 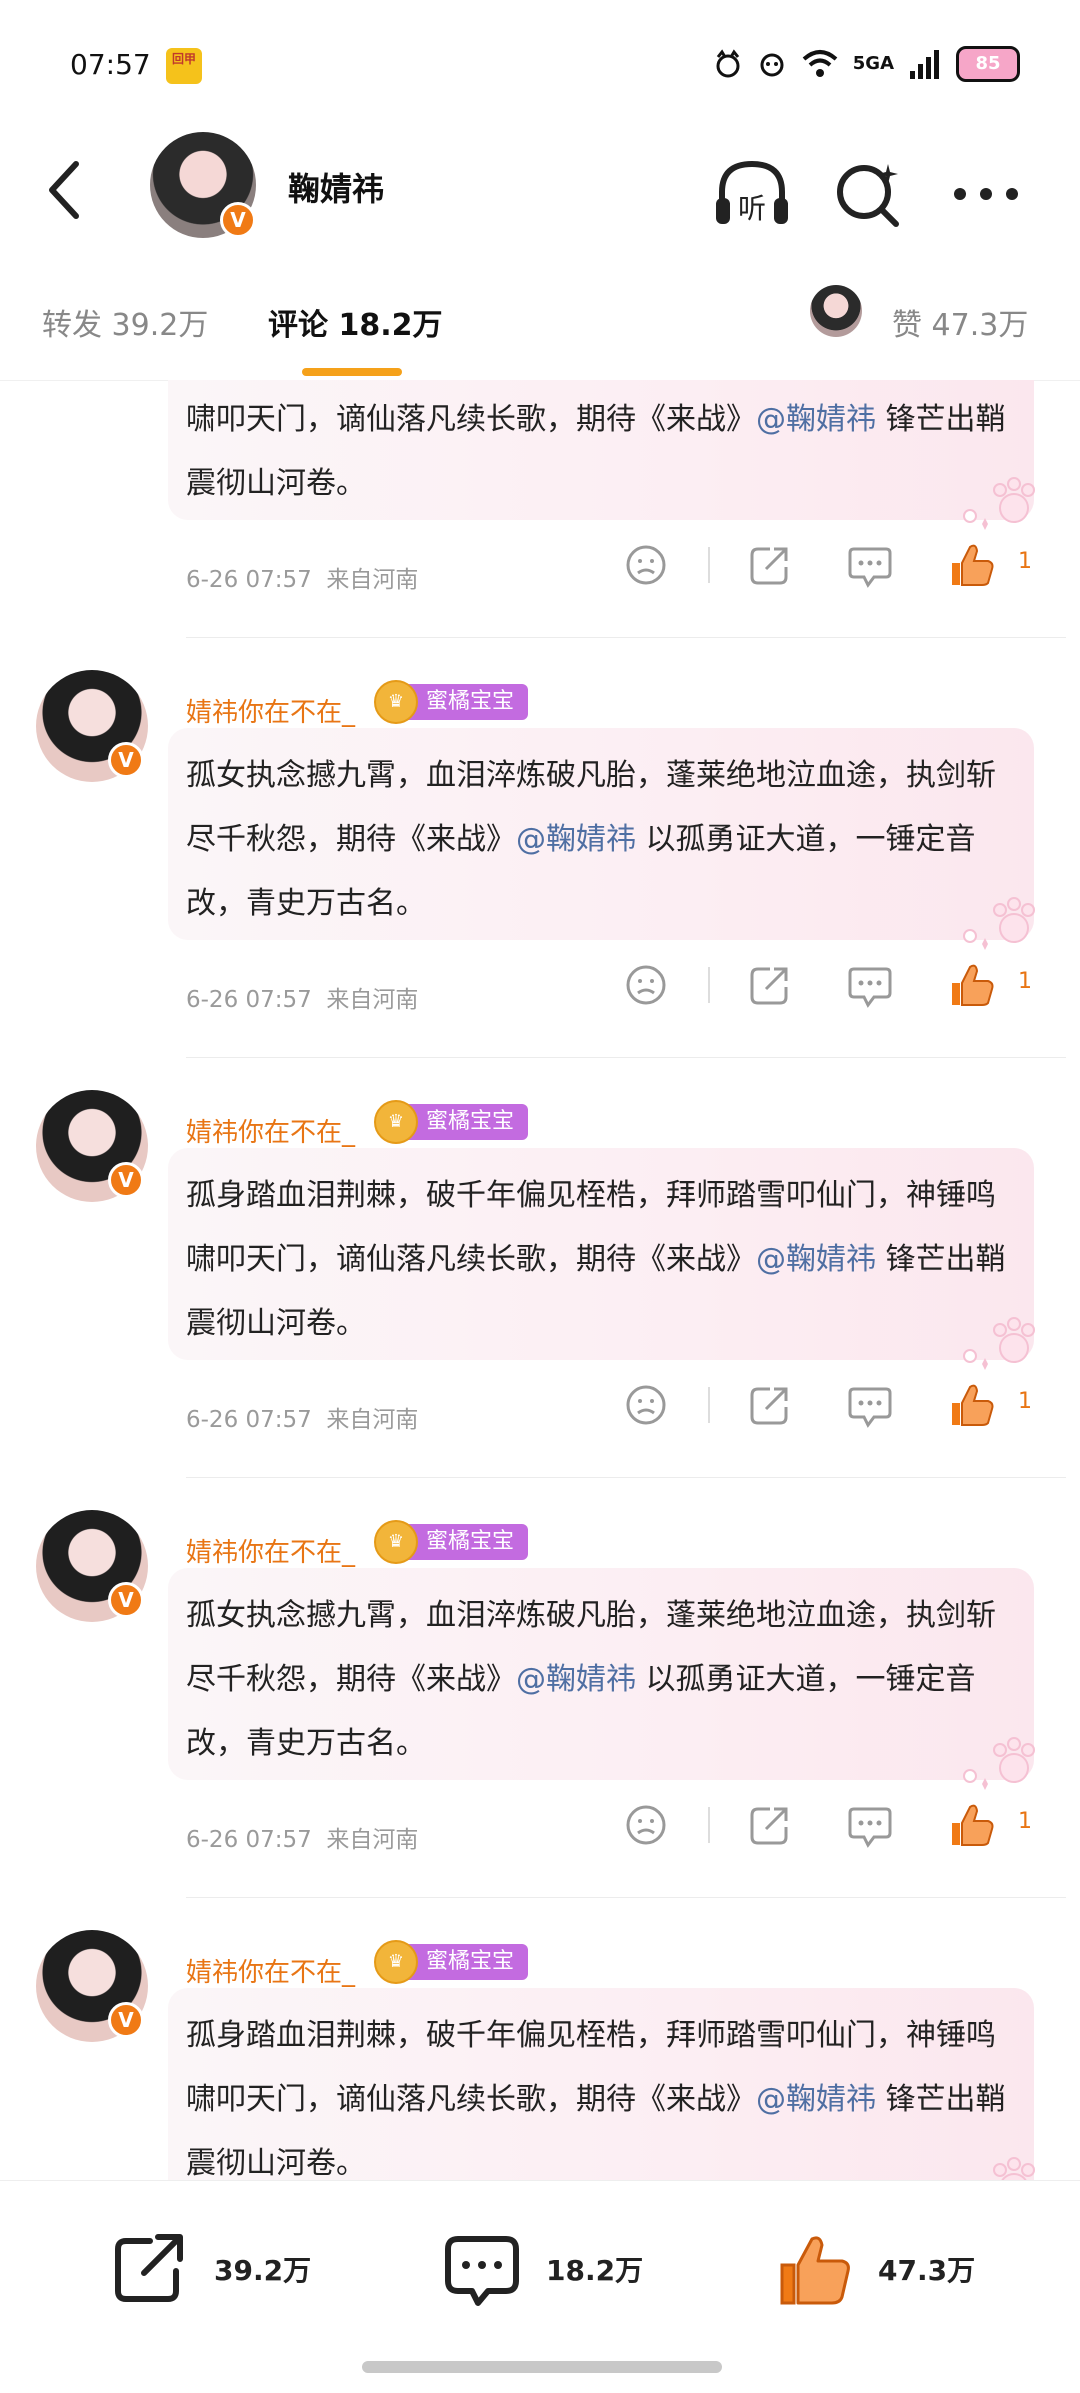 I want to click on baby-icon, so click(x=772, y=65).